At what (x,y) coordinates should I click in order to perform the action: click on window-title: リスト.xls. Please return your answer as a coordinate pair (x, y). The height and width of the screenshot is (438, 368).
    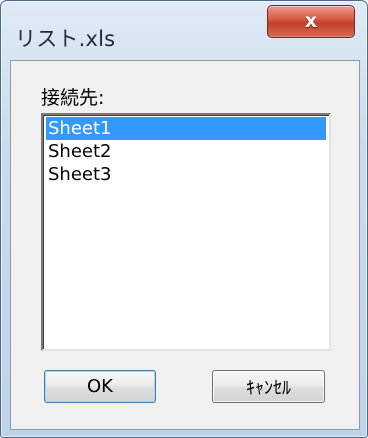
    Looking at the image, I should click on (65, 39).